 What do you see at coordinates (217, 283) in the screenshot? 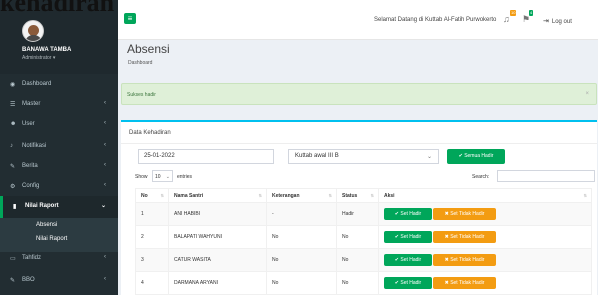
I see `cell-nama: DARMANA ARYANI` at bounding box center [217, 283].